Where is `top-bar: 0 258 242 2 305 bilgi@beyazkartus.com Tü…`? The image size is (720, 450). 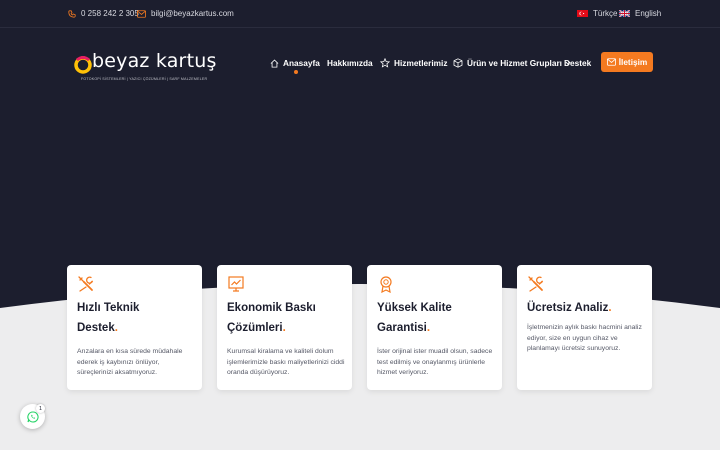
top-bar: 0 258 242 2 305 bilgi@beyazkartus.com Tü… is located at coordinates (360, 14).